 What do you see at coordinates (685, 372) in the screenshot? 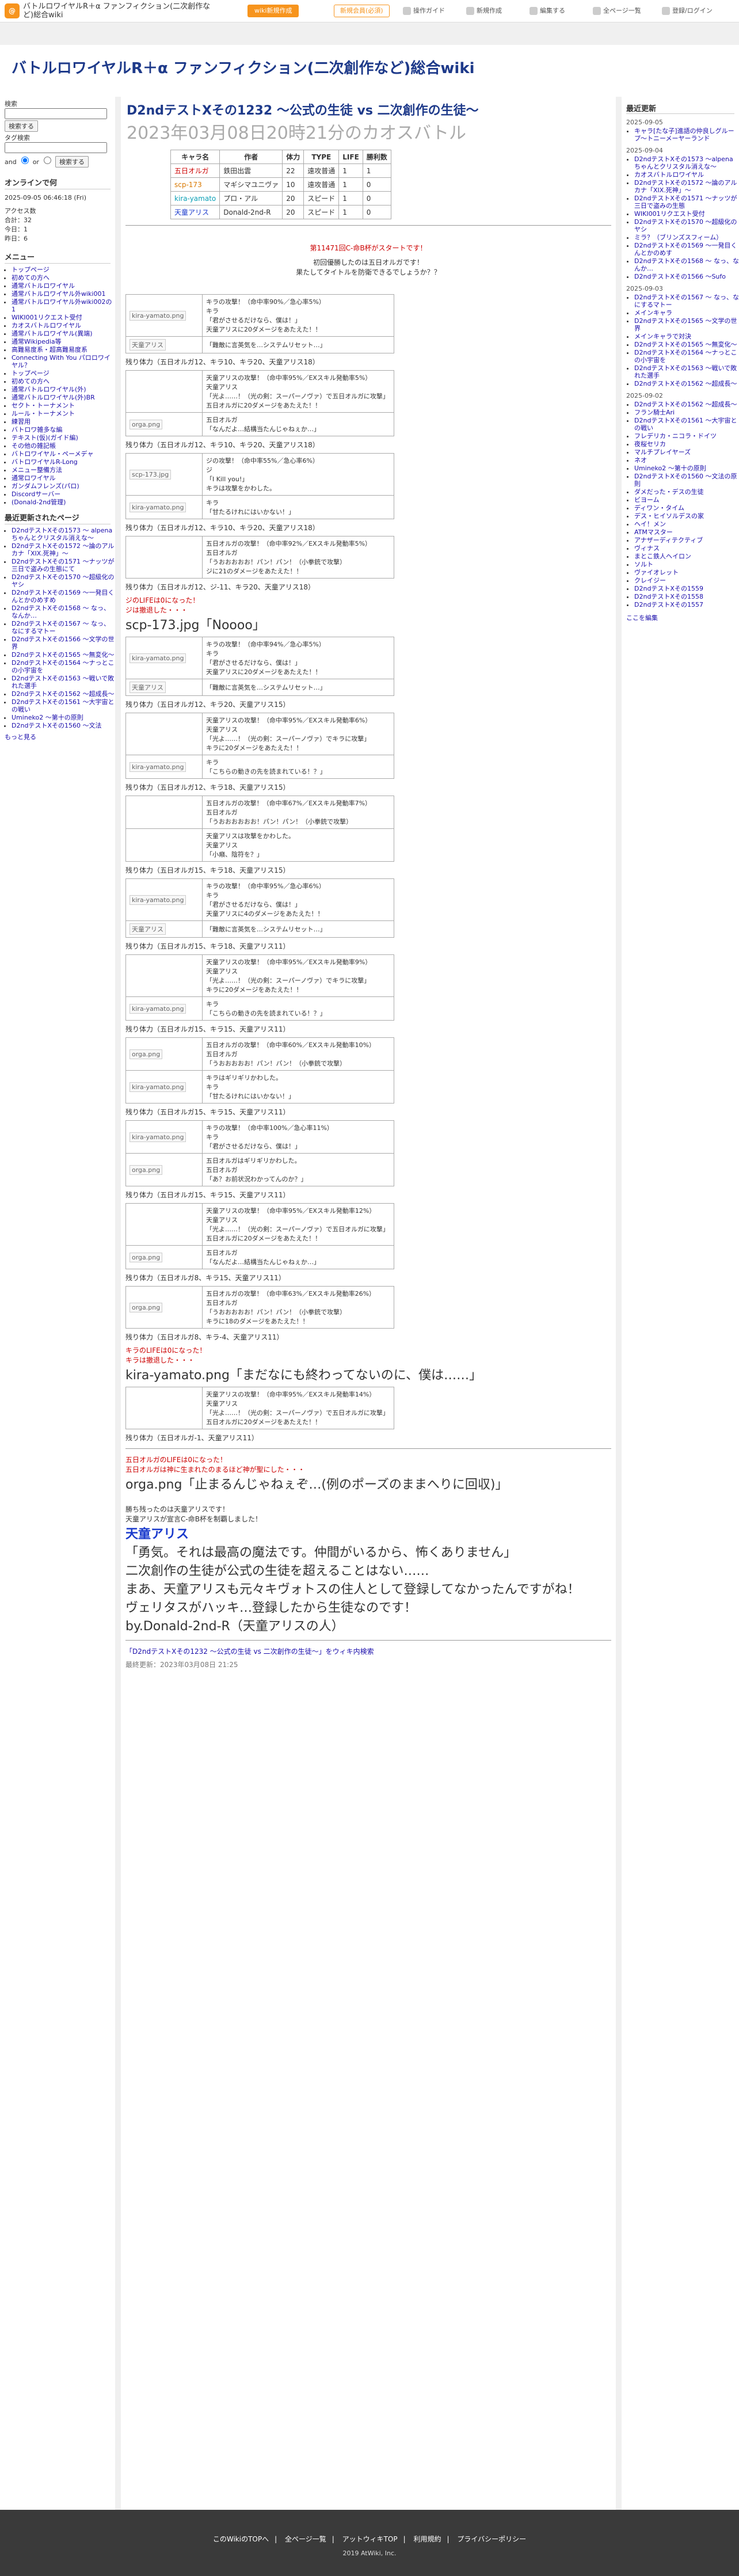
I see `update-item: D2ndテストXその1563 〜戦いで敗れた選手` at bounding box center [685, 372].